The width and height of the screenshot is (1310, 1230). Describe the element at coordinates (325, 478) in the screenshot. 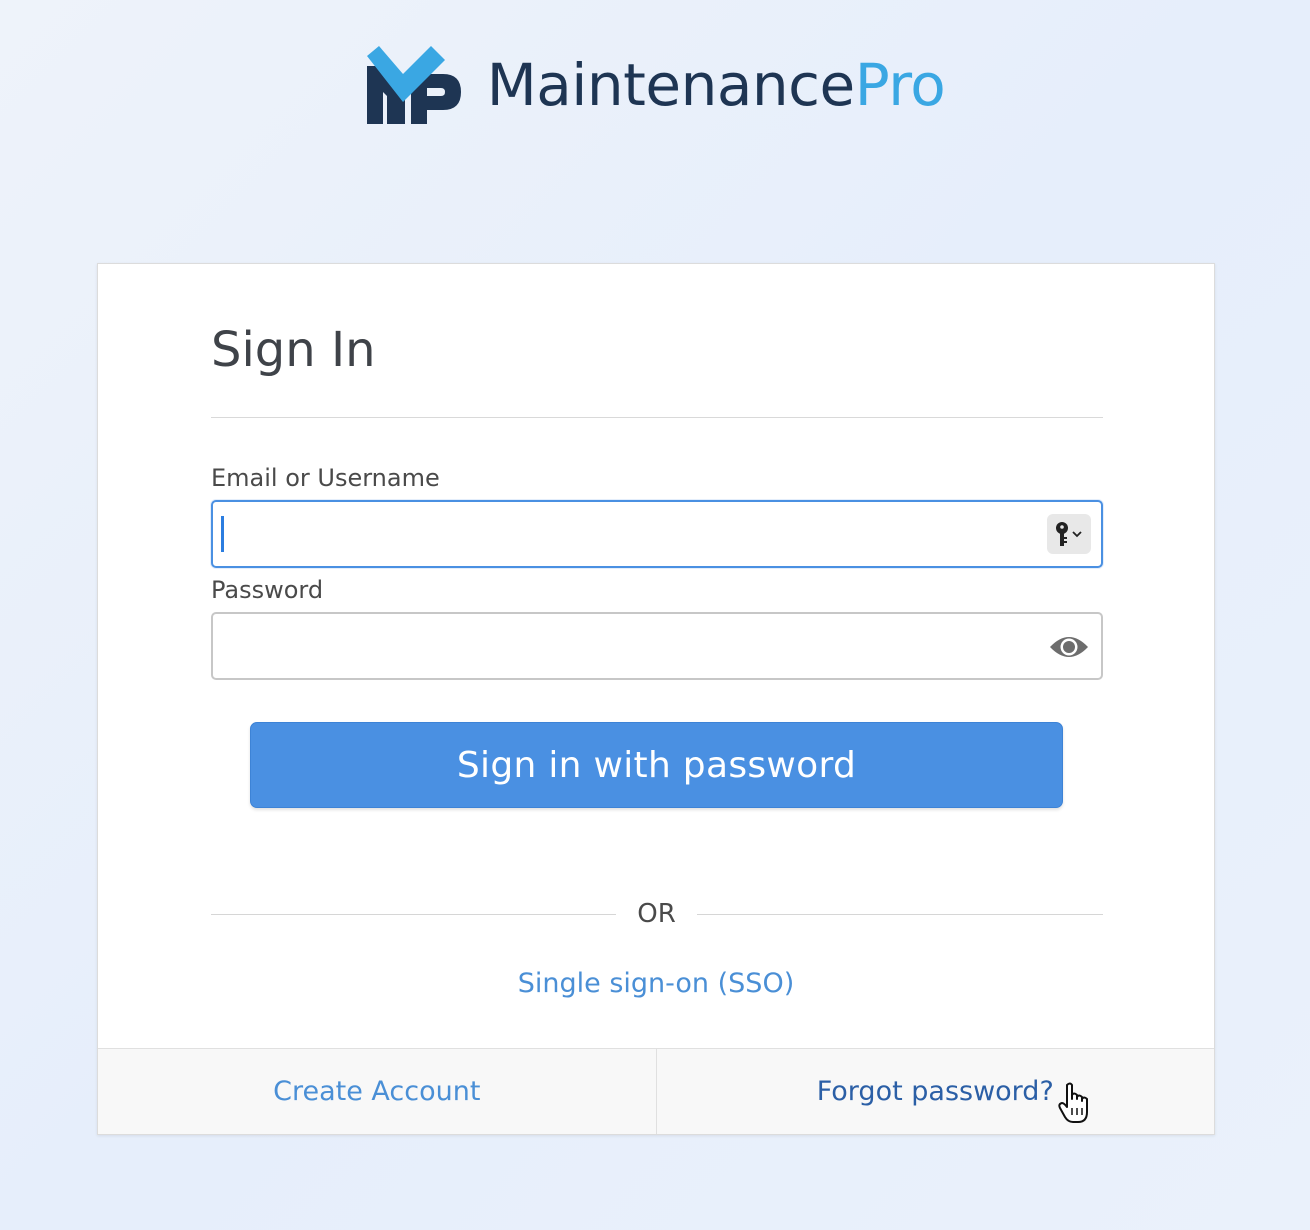

I see `email-label: Email or Username` at that location.